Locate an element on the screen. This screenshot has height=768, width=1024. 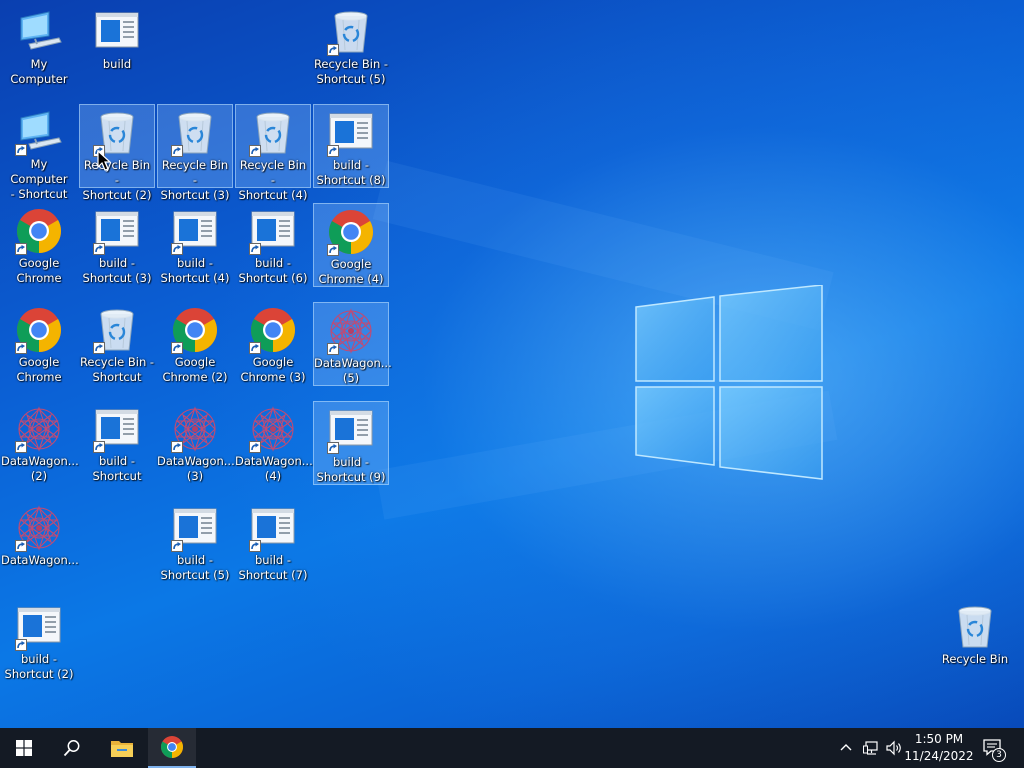
desktop-icon-build: build - Shortcut (6) is located at coordinates (273, 245).